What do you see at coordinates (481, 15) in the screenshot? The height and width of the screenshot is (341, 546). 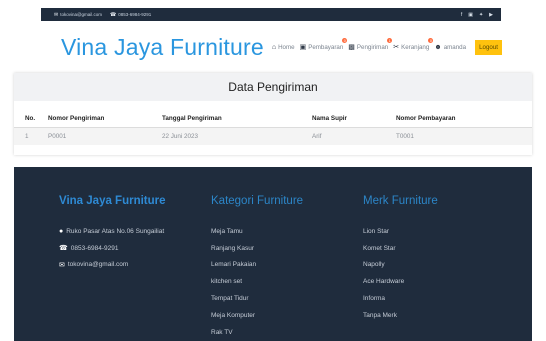 I see `twitter-icon: ✦` at bounding box center [481, 15].